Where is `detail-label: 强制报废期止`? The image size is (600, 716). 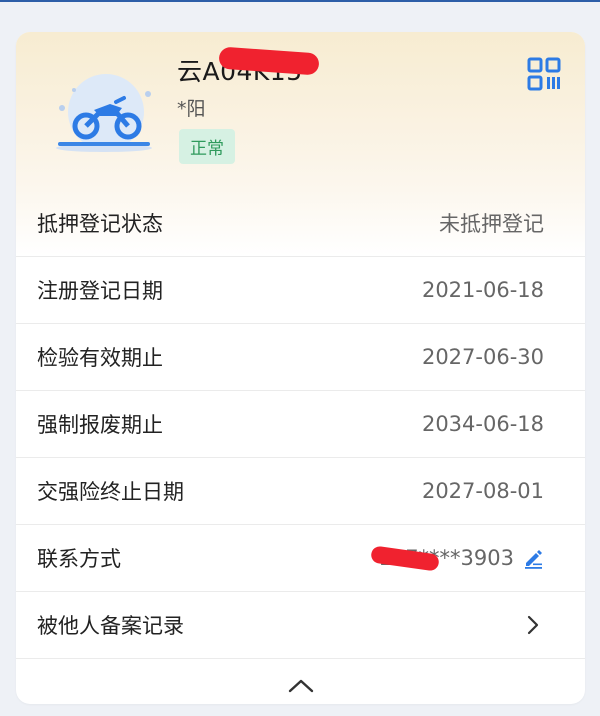 detail-label: 强制报废期止 is located at coordinates (100, 425).